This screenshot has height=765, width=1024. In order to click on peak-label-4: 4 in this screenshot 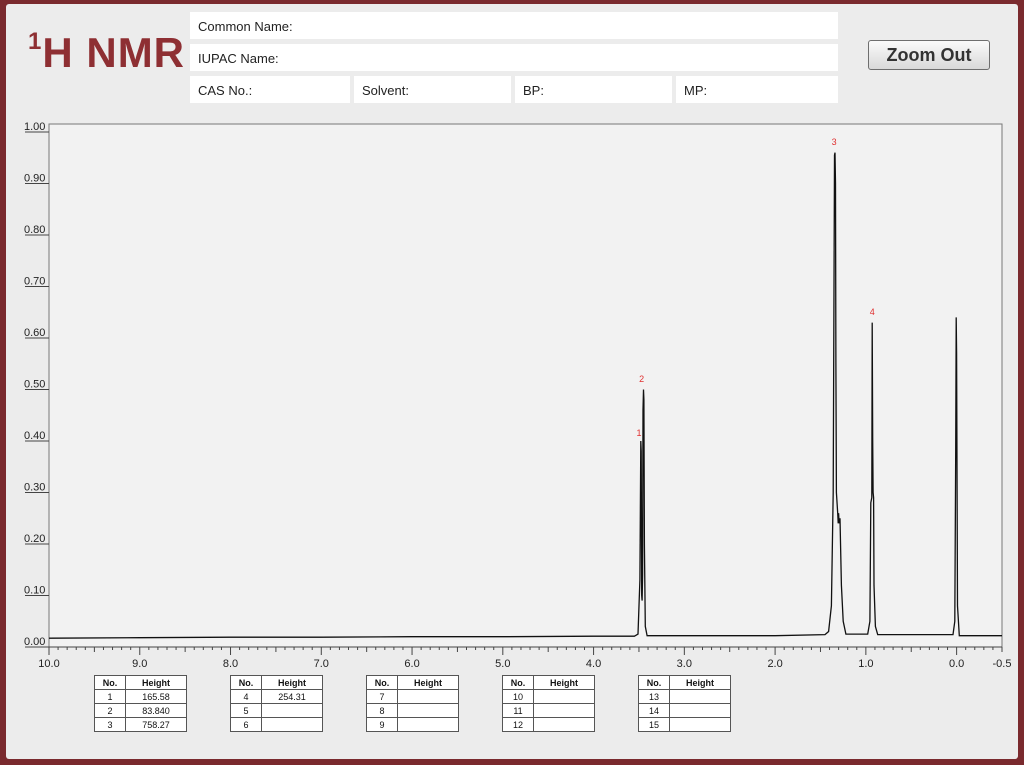, I will do `click(872, 312)`.